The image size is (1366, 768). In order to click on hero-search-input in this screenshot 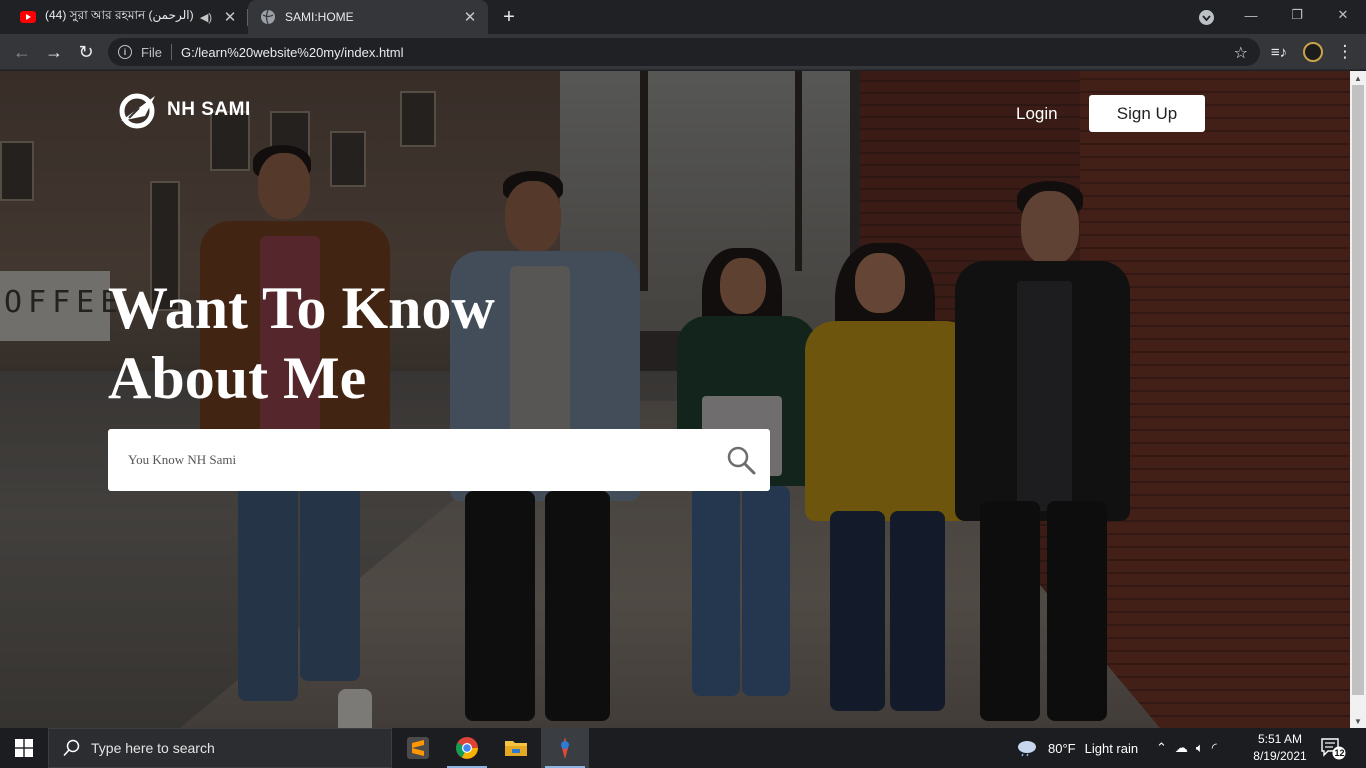, I will do `click(408, 460)`.